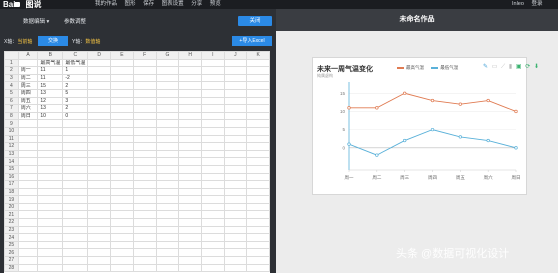 Image resolution: width=558 pixels, height=273 pixels. I want to click on nav-my-works: 我的作品, so click(106, 4).